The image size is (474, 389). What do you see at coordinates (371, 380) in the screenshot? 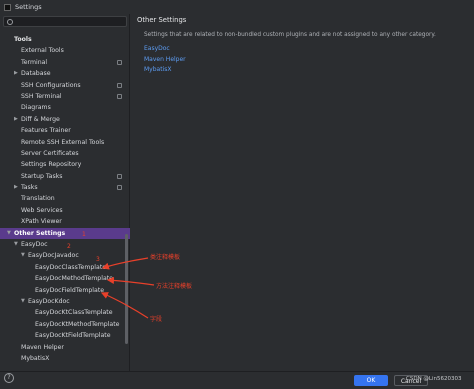
I see `ok-button: OK` at bounding box center [371, 380].